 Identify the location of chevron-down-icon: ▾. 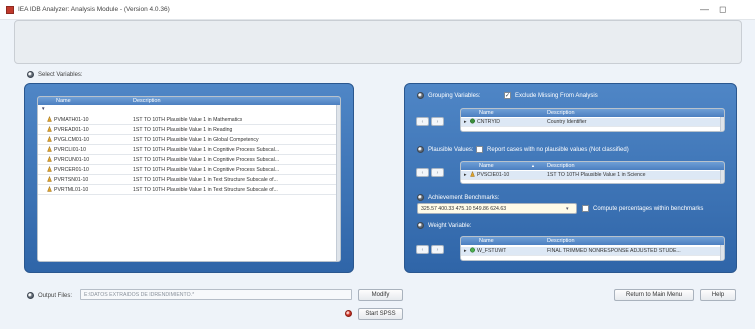
(567, 209).